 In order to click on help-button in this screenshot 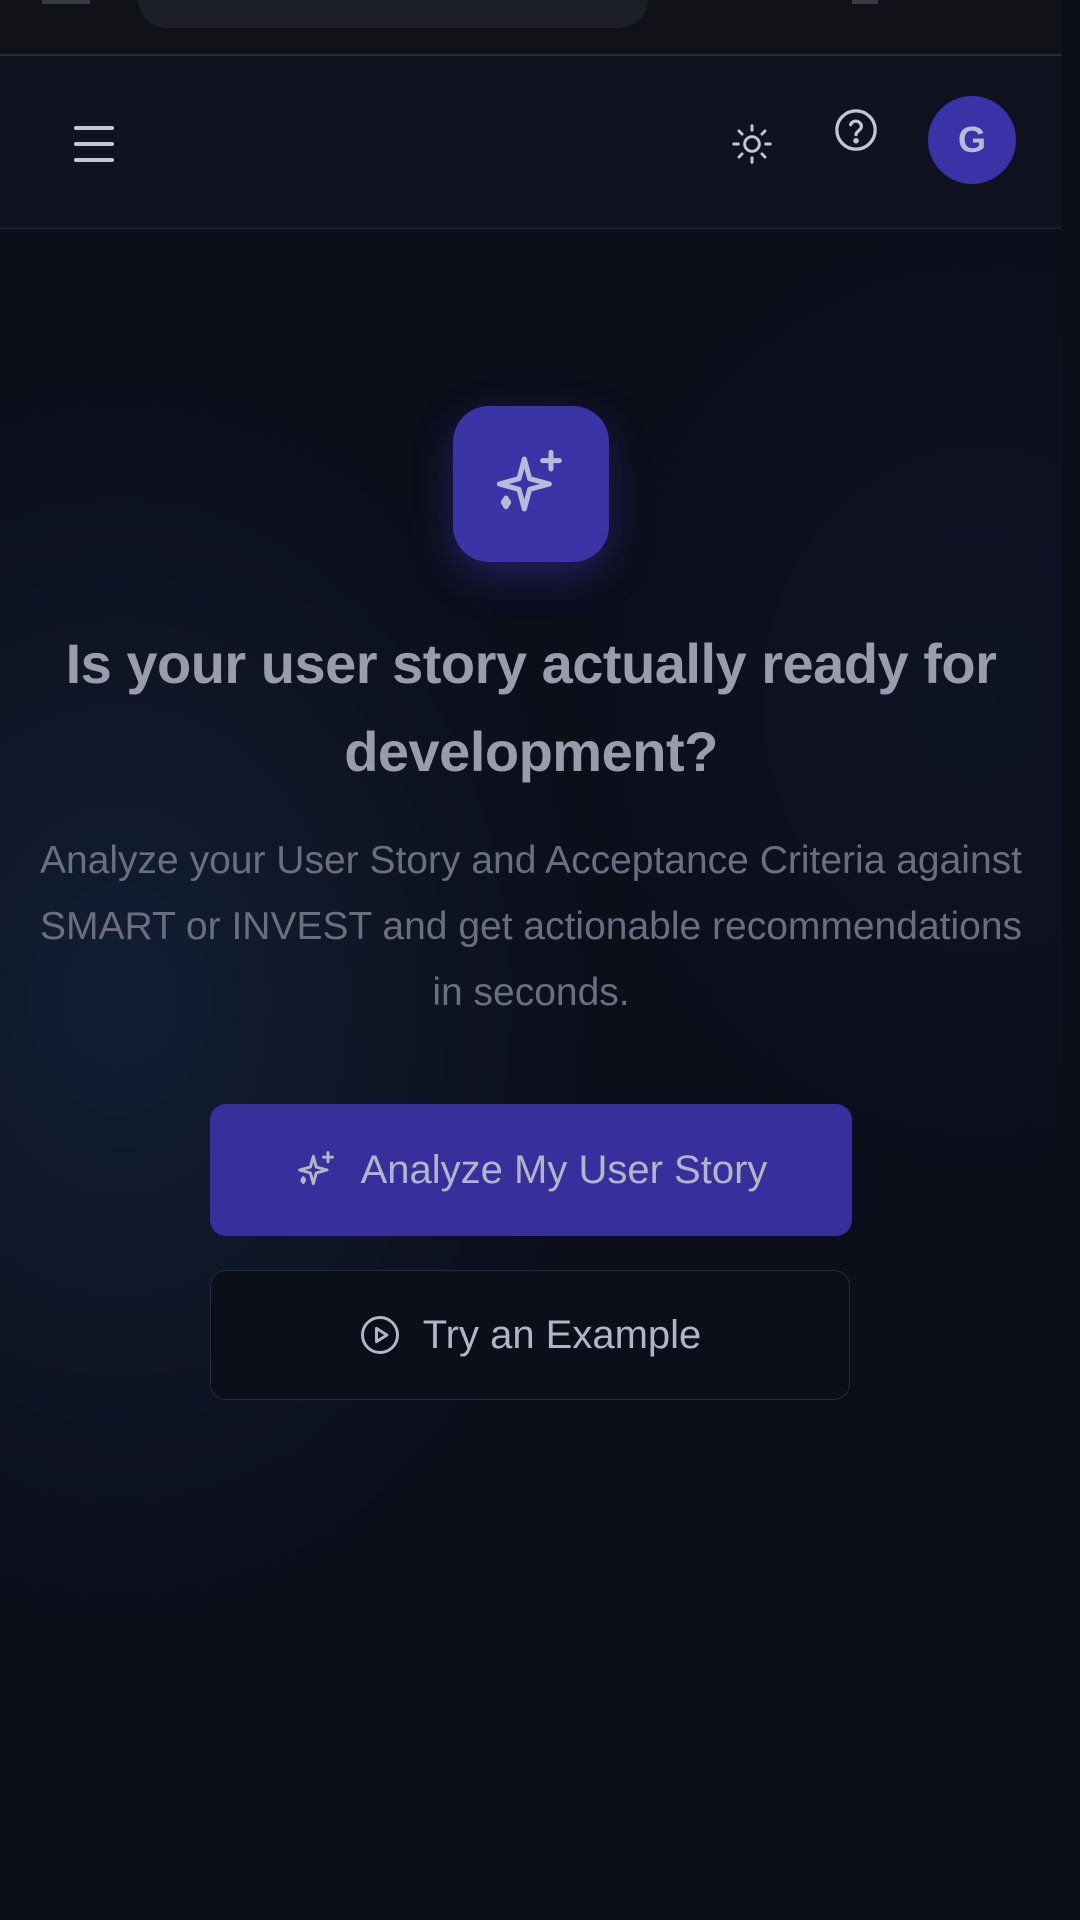, I will do `click(856, 130)`.